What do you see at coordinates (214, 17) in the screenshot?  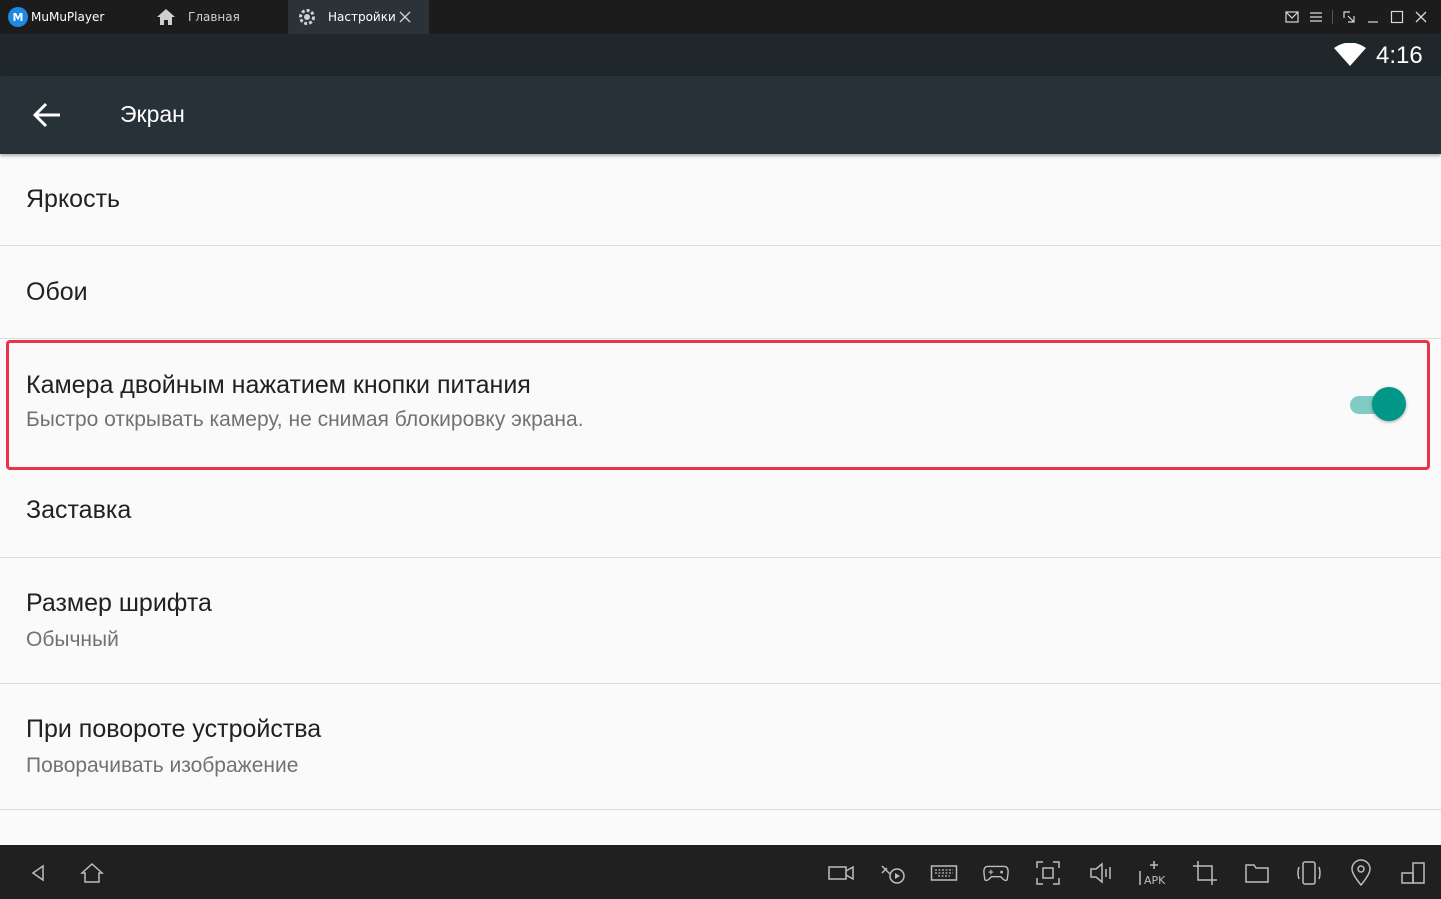 I see `tab-home-label: Главная` at bounding box center [214, 17].